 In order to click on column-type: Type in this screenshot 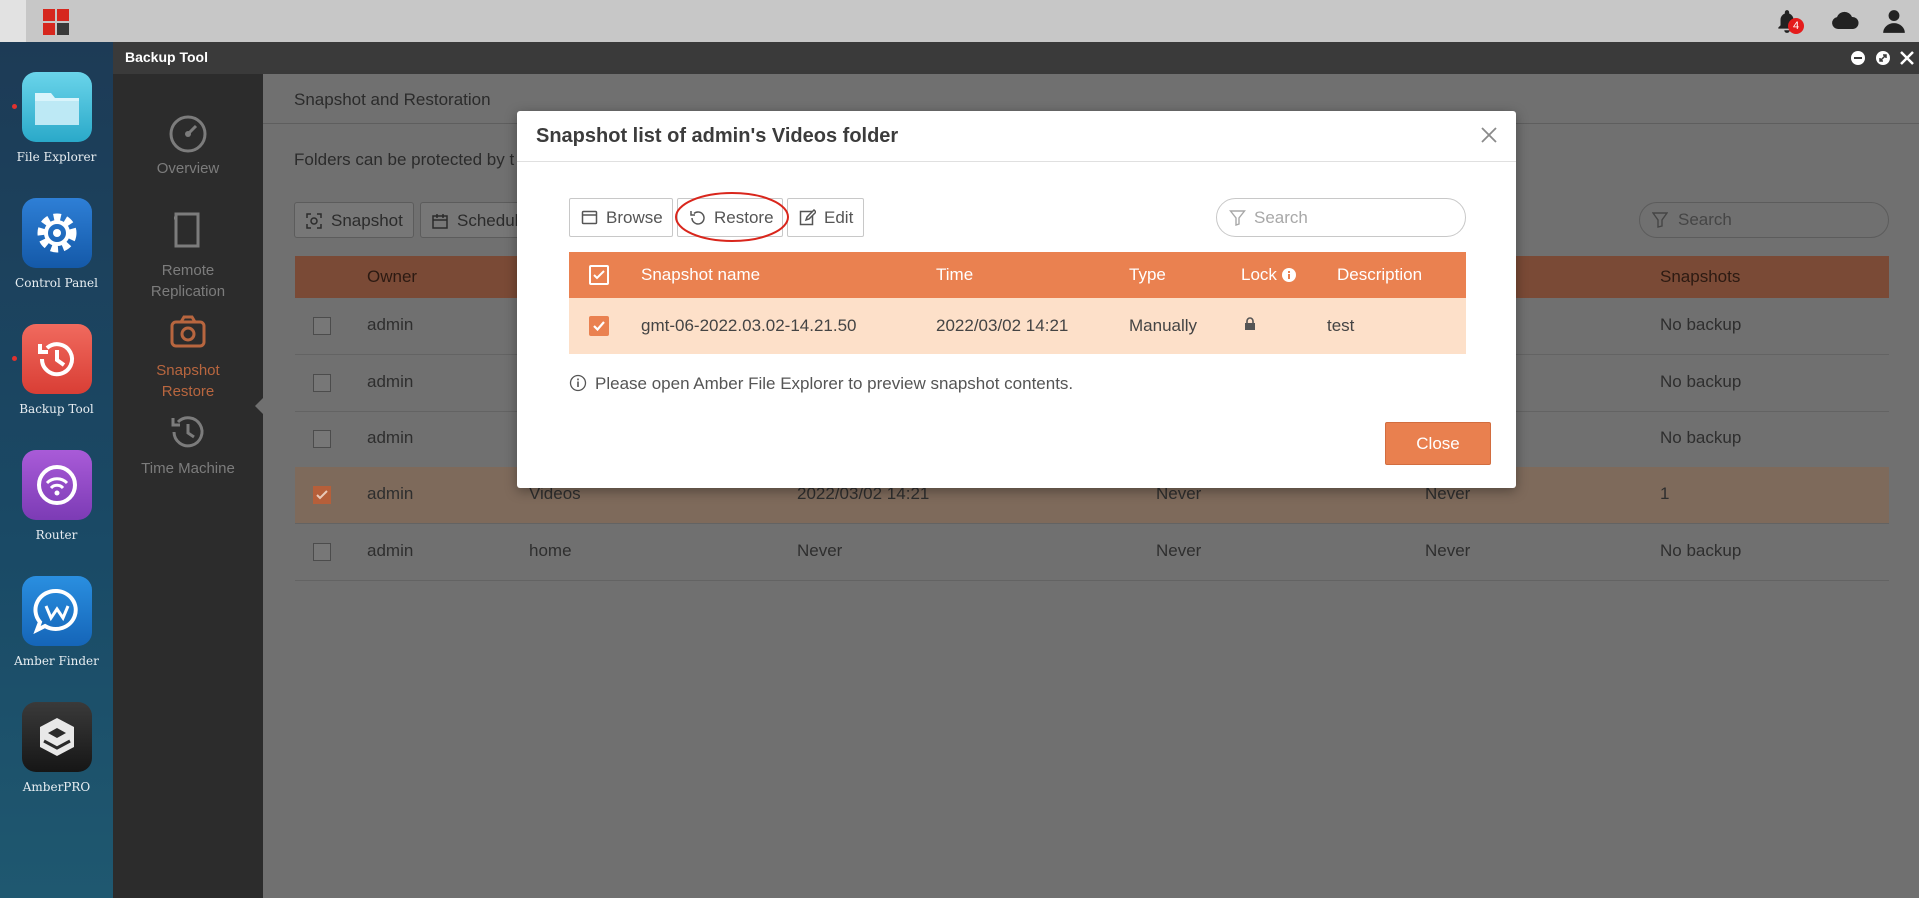, I will do `click(1147, 274)`.